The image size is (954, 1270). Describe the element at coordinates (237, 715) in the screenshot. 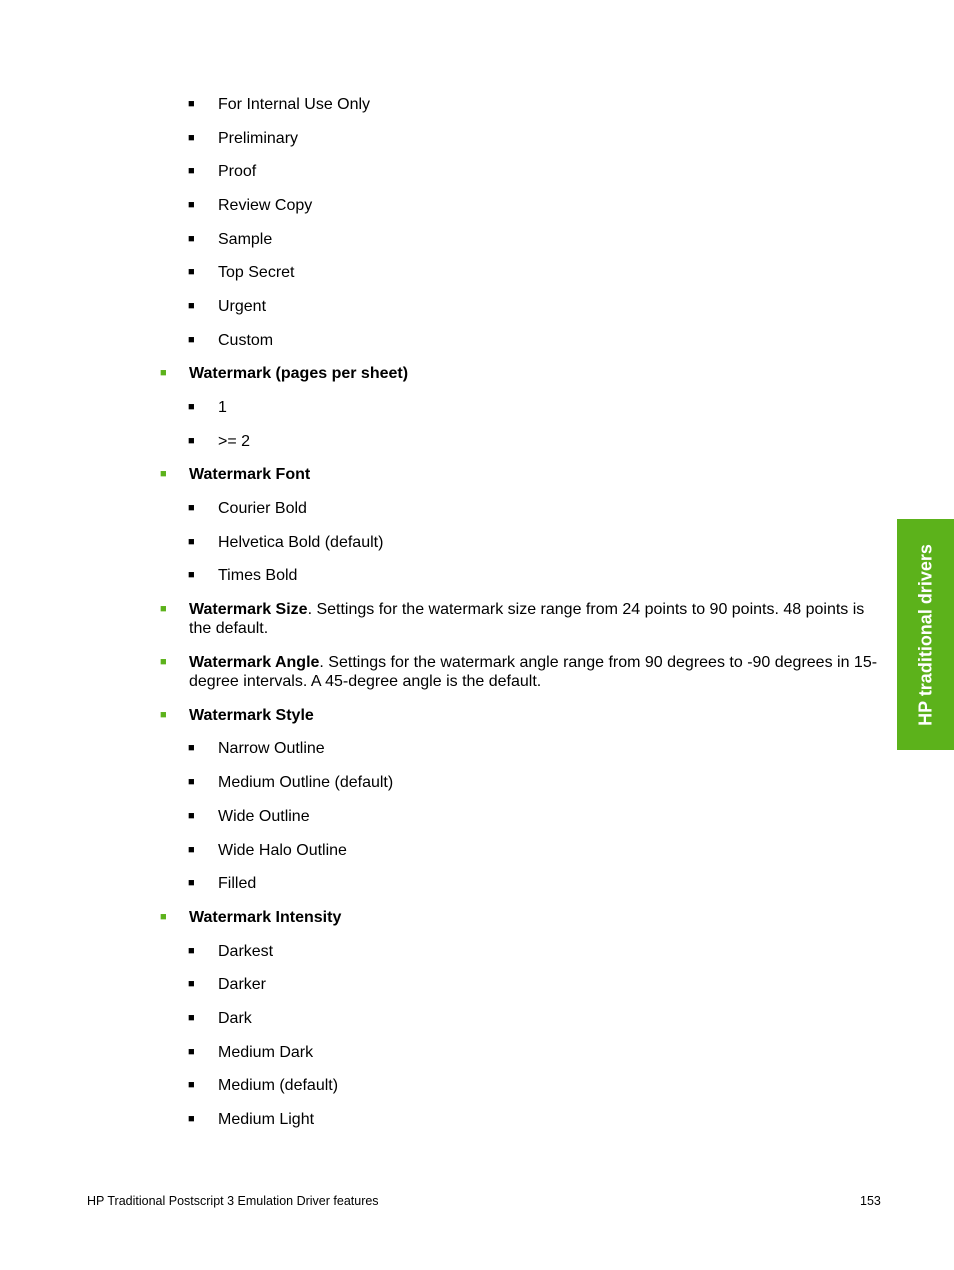

I see `section-heading: ■ Watermark Style` at that location.